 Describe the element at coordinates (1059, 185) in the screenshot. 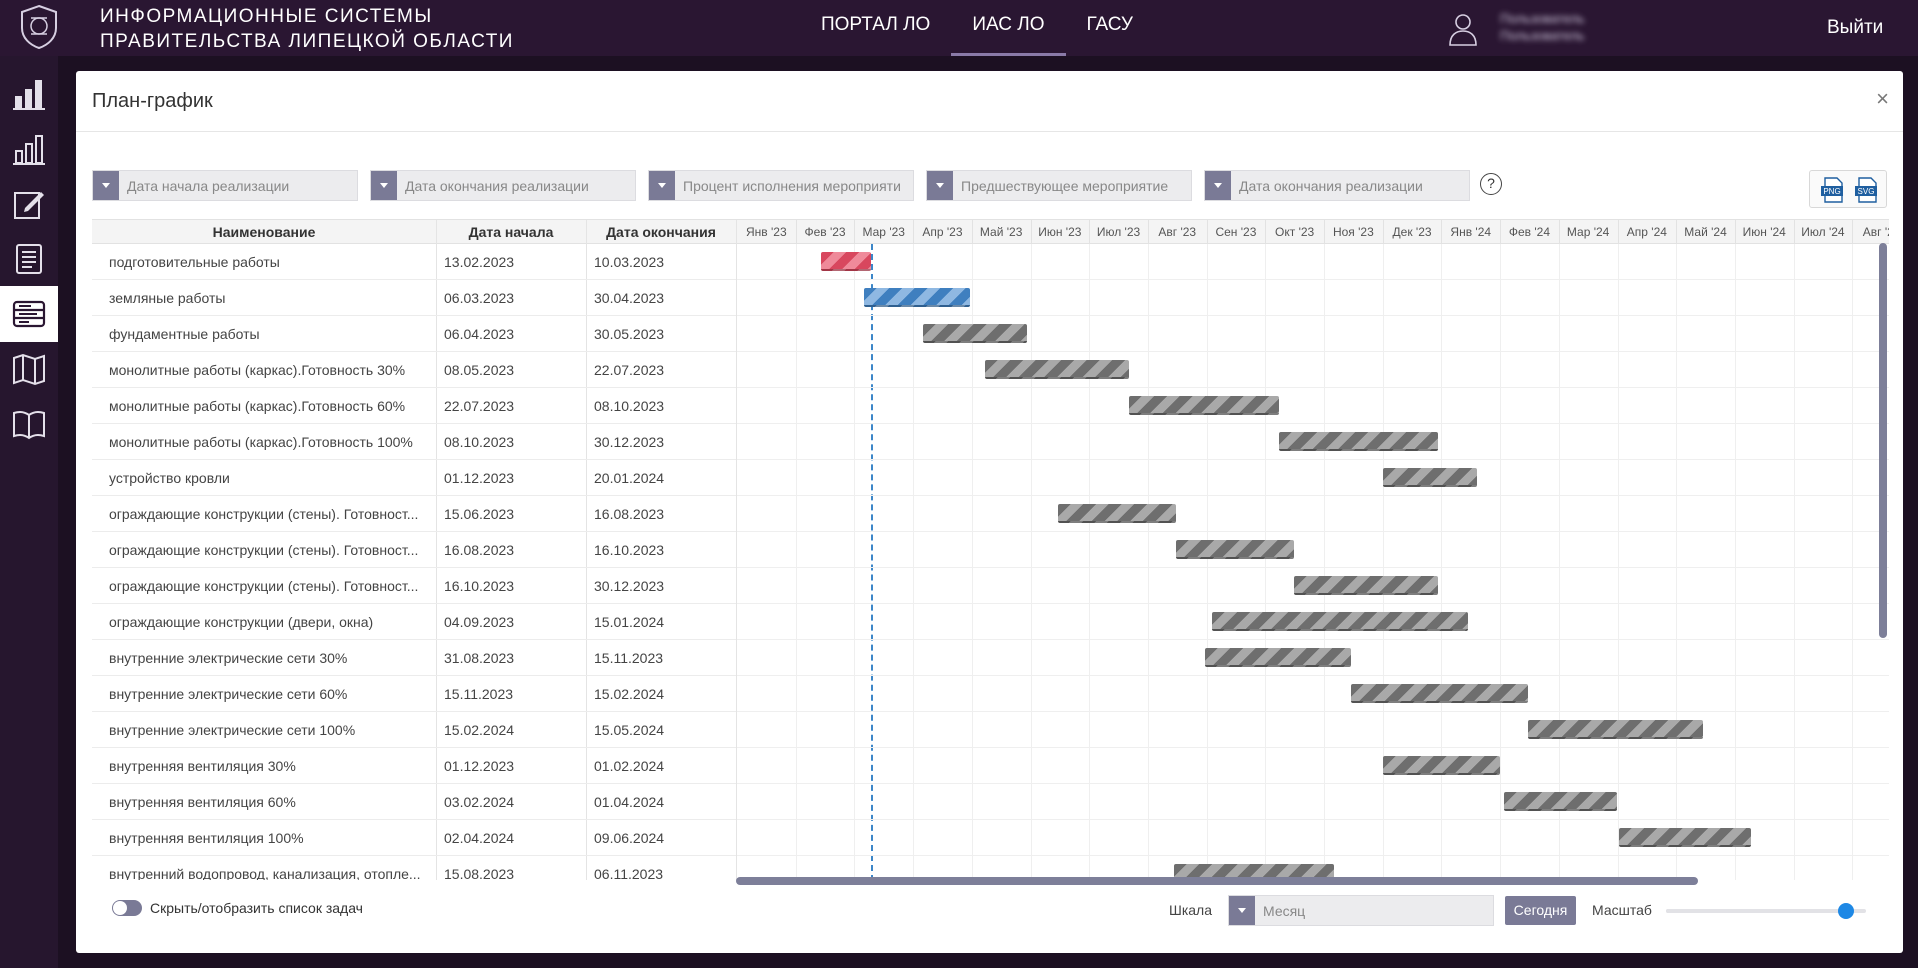

I see `filter-predecessor: Предшествующее мероприятие` at that location.